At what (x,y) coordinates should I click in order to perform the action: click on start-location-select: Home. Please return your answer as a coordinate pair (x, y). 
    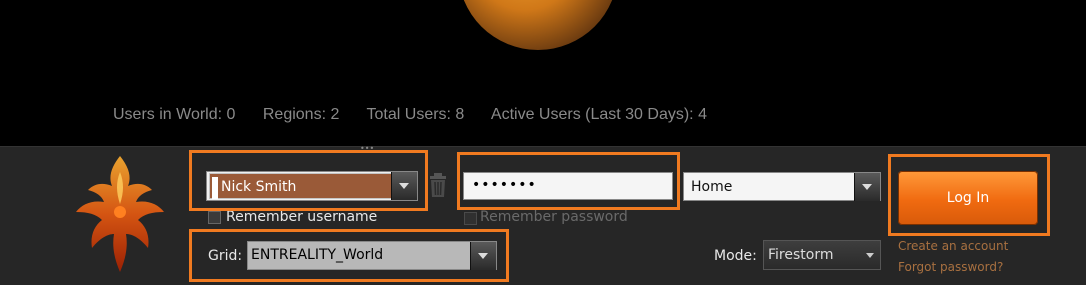
    Looking at the image, I should click on (782, 186).